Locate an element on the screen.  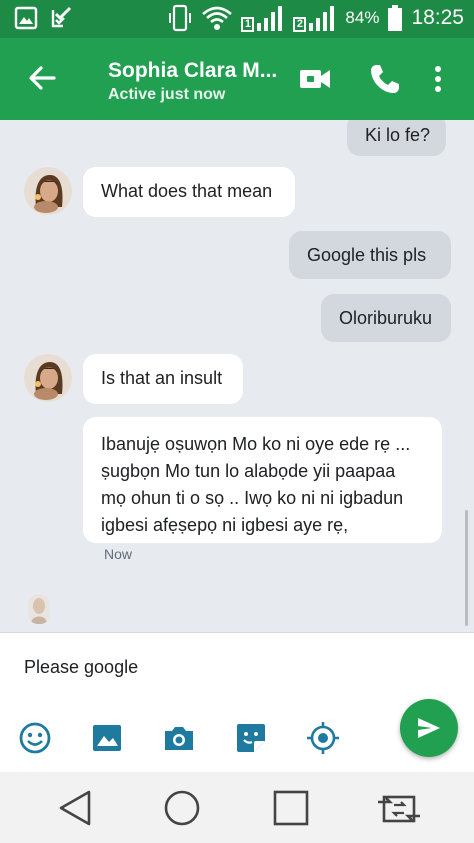
message-incoming: What does that mean is located at coordinates (189, 192).